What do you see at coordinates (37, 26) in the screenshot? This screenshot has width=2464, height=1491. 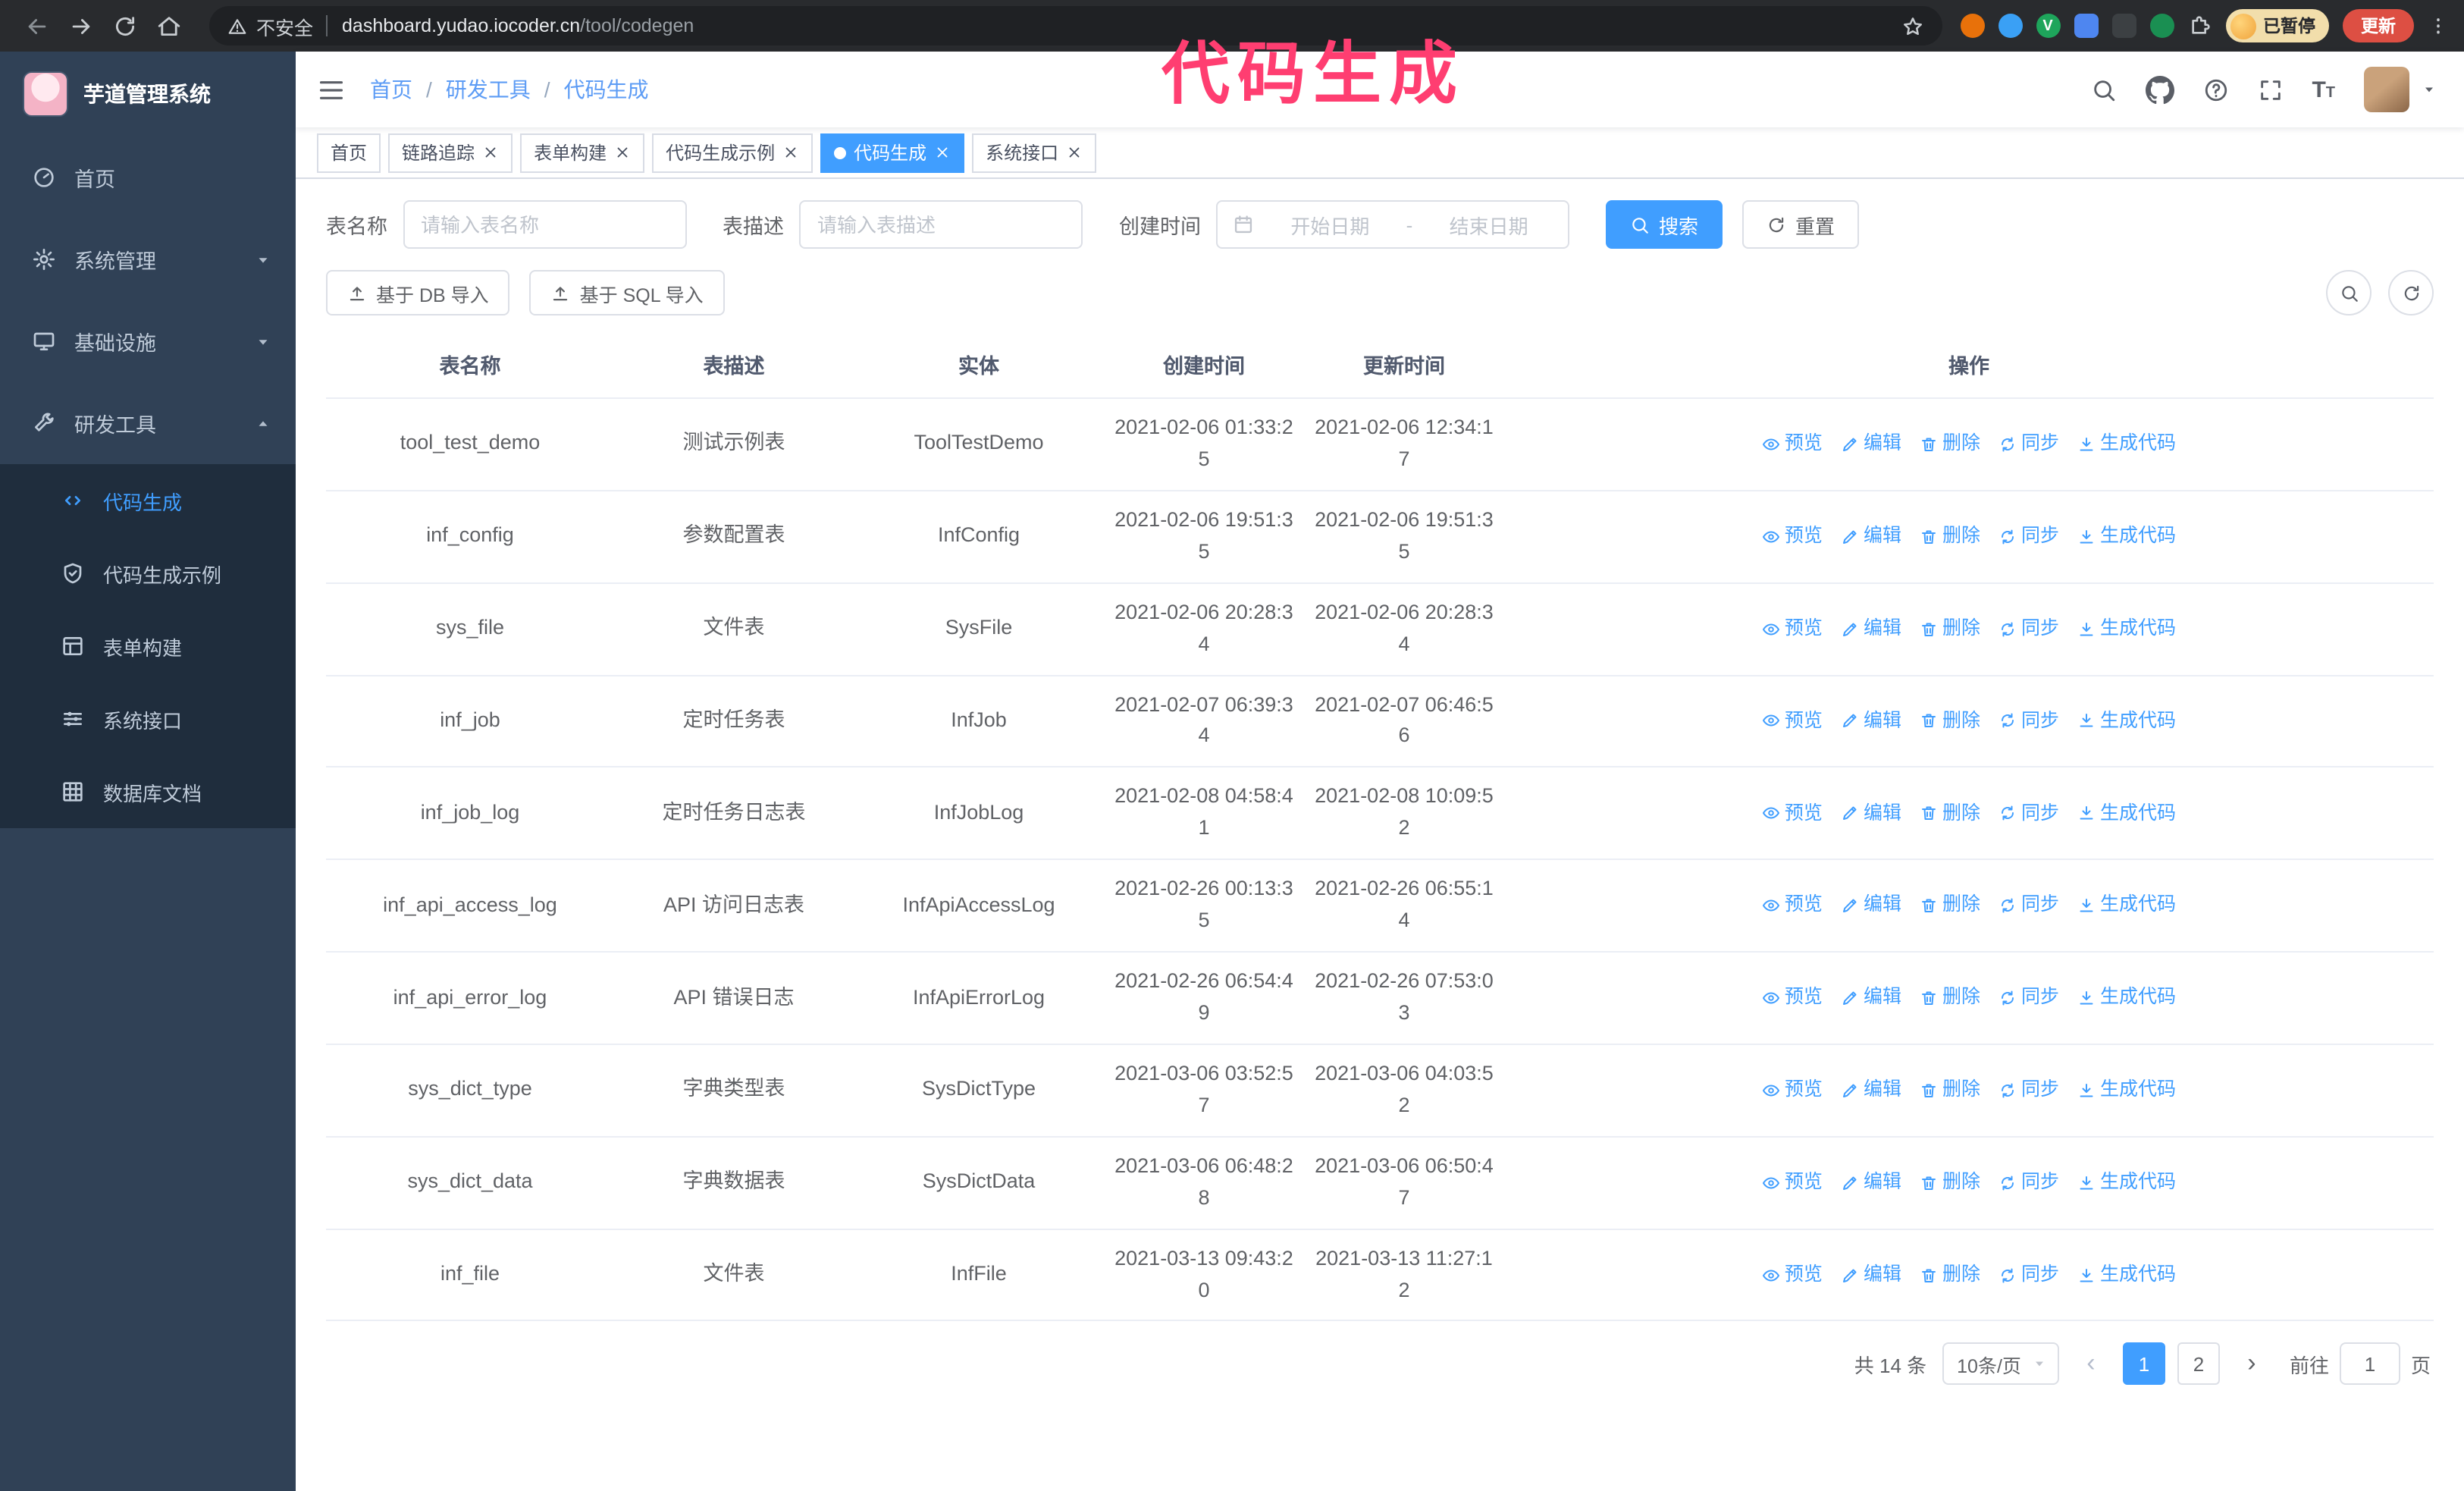 I see `browser-back-icon` at bounding box center [37, 26].